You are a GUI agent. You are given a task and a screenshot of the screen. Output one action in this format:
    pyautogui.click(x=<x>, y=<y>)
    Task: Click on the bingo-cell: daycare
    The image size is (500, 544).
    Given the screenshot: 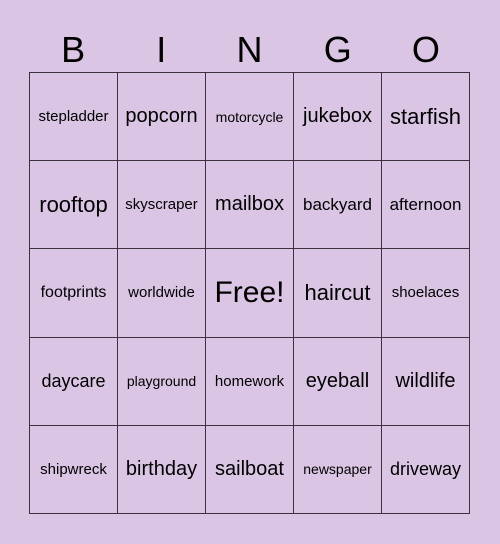 What is the action you would take?
    pyautogui.click(x=74, y=381)
    